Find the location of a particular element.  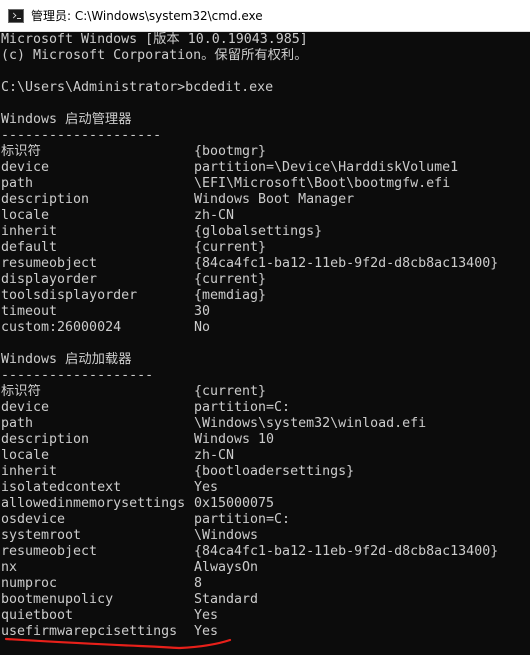

boot-manager-entry-row: displayorder {current} is located at coordinates (265, 280).